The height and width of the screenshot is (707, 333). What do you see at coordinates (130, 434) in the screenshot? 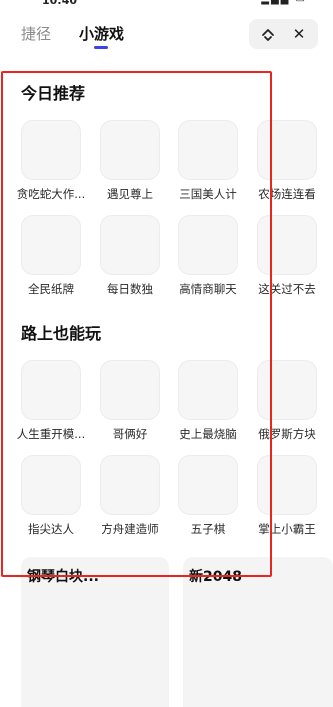
I see `game-label: 哥俩好` at bounding box center [130, 434].